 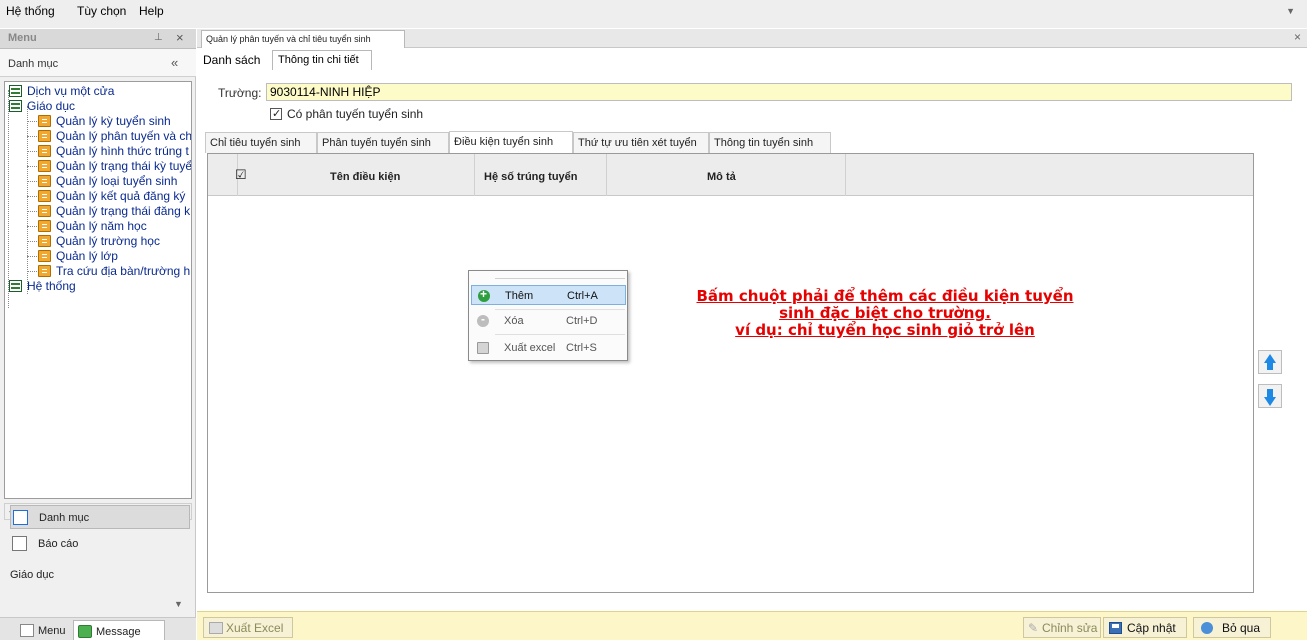 I want to click on grid-header: ☑ Tên điều kiện Hệ số trúng tuyển Mô tả, so click(x=730, y=175).